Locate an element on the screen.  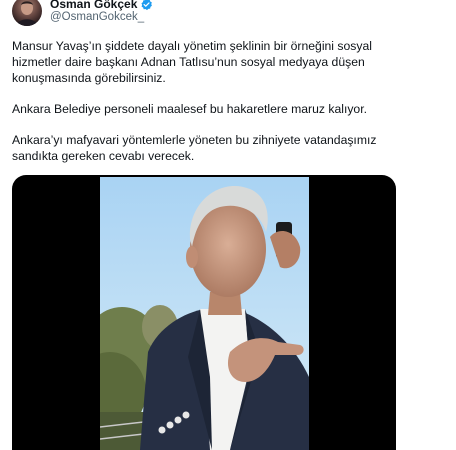
avatar is located at coordinates (27, 13).